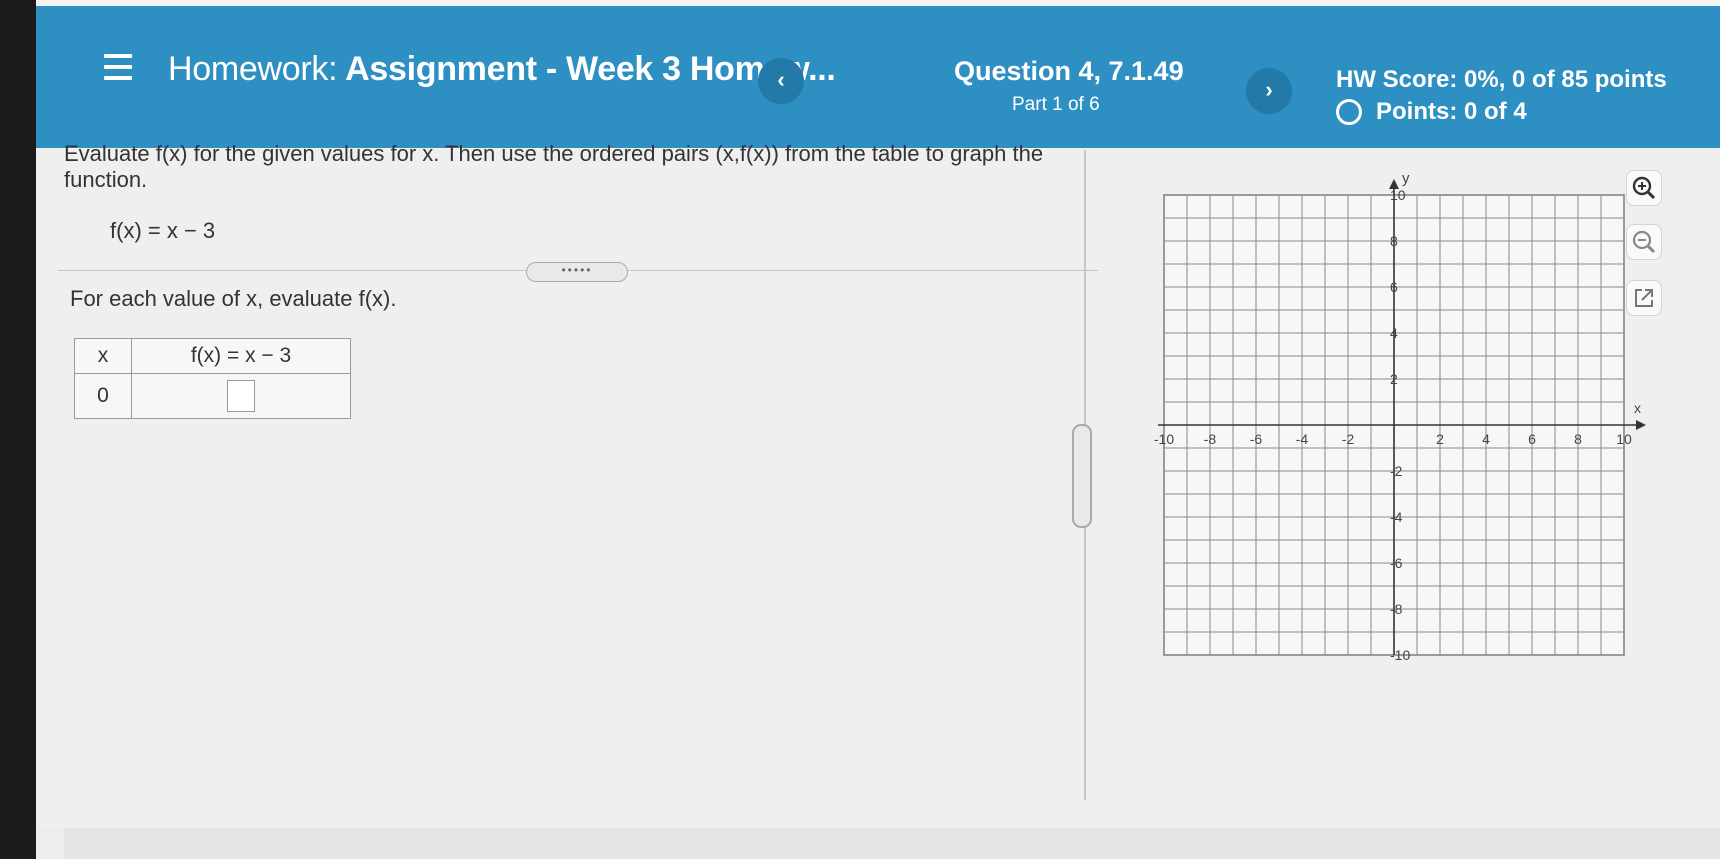 This screenshot has height=859, width=1720. What do you see at coordinates (1269, 91) in the screenshot?
I see `next-question-button: ›` at bounding box center [1269, 91].